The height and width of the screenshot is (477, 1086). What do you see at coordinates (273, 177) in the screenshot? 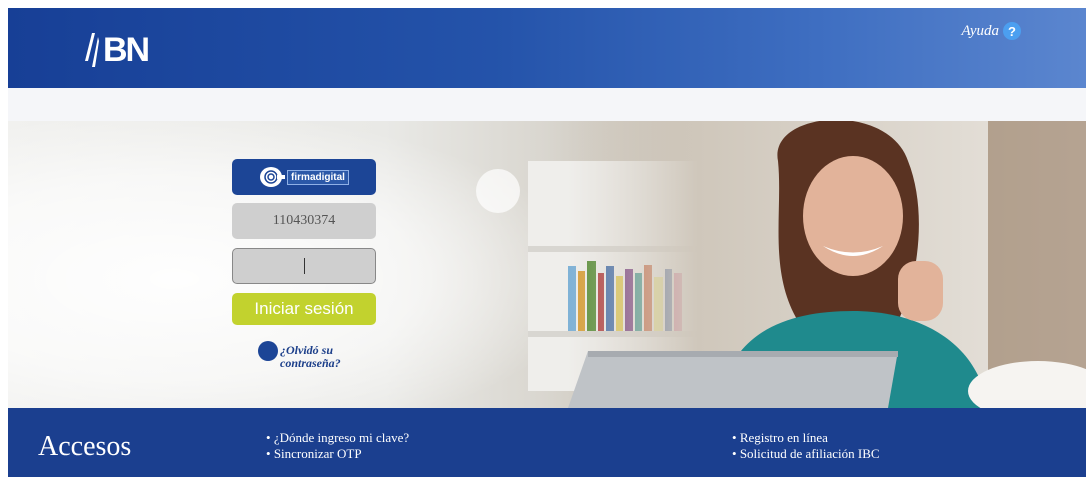
I see `firma-digital-icon` at bounding box center [273, 177].